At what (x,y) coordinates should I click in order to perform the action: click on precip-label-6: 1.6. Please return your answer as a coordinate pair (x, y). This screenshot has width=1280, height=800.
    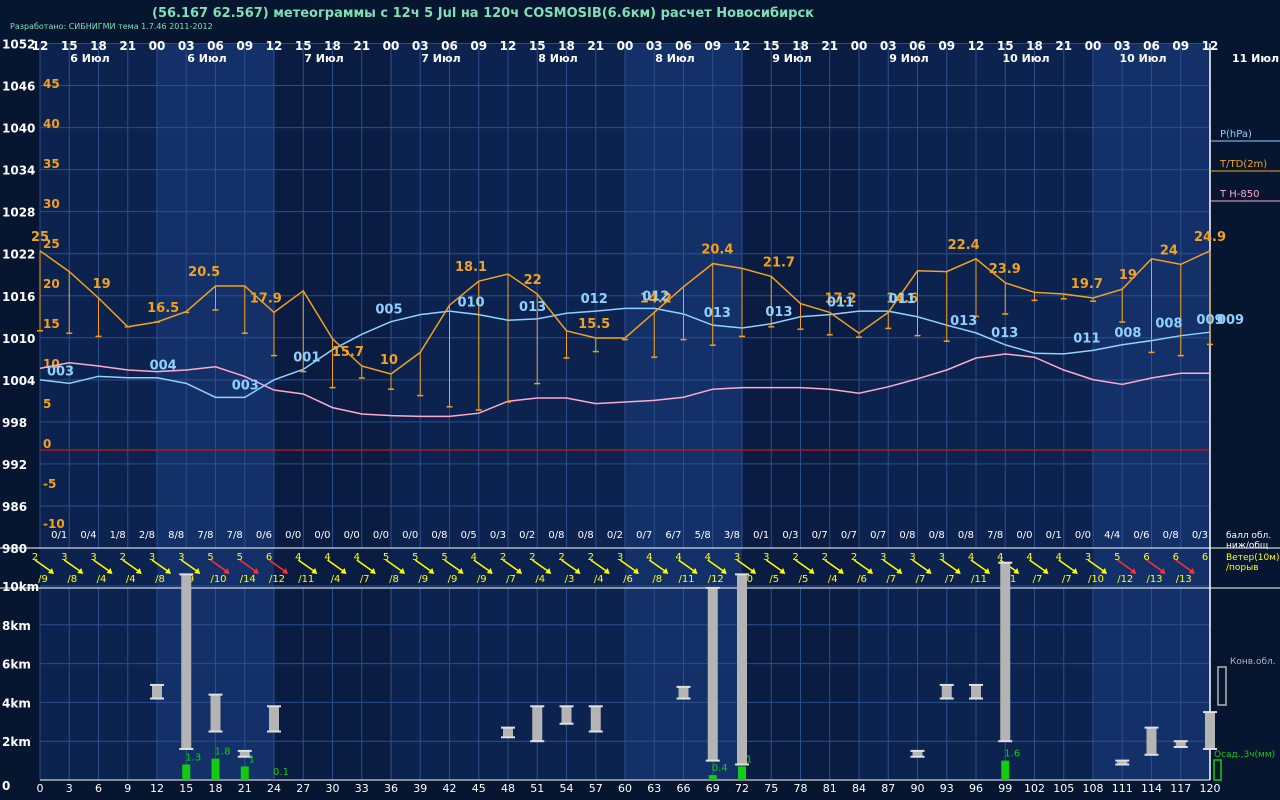
    Looking at the image, I should click on (1012, 754).